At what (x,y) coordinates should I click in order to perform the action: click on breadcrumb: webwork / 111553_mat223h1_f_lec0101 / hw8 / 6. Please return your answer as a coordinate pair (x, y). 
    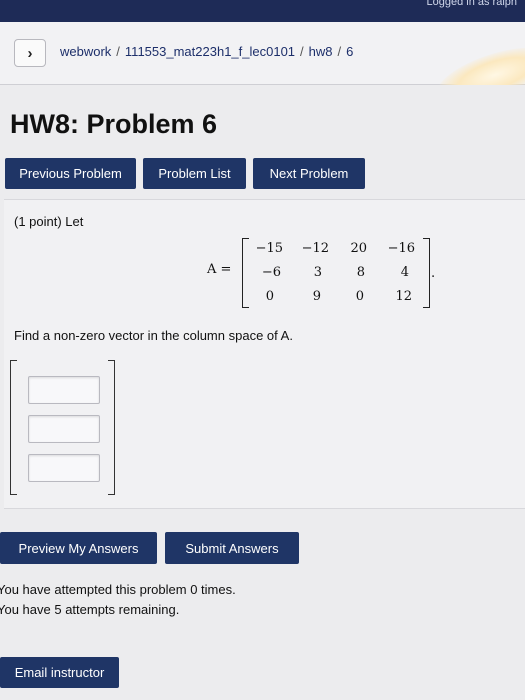
    Looking at the image, I should click on (206, 51).